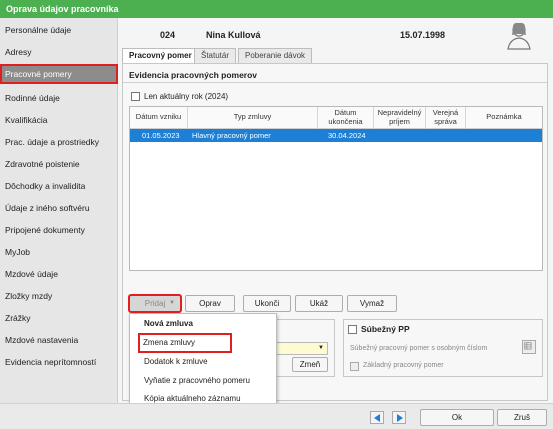  I want to click on arrow-right-icon, so click(400, 418).